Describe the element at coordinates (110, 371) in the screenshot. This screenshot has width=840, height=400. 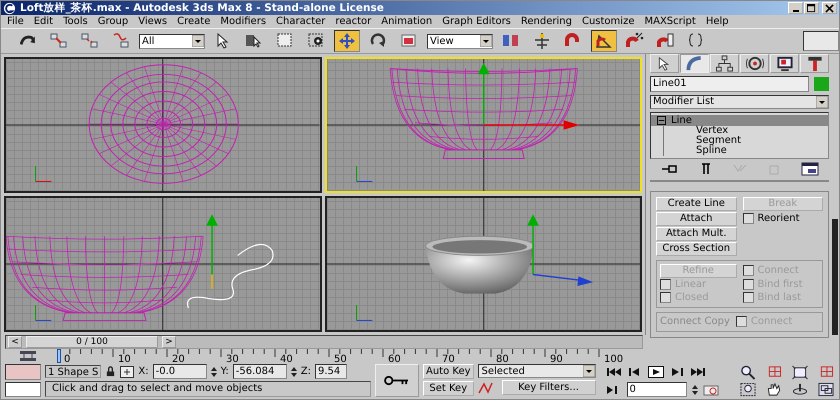
I see `lock-icon` at that location.